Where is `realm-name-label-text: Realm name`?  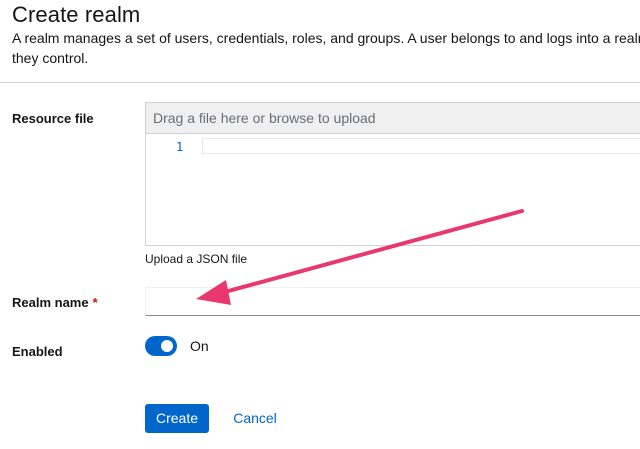 realm-name-label-text: Realm name is located at coordinates (50, 302).